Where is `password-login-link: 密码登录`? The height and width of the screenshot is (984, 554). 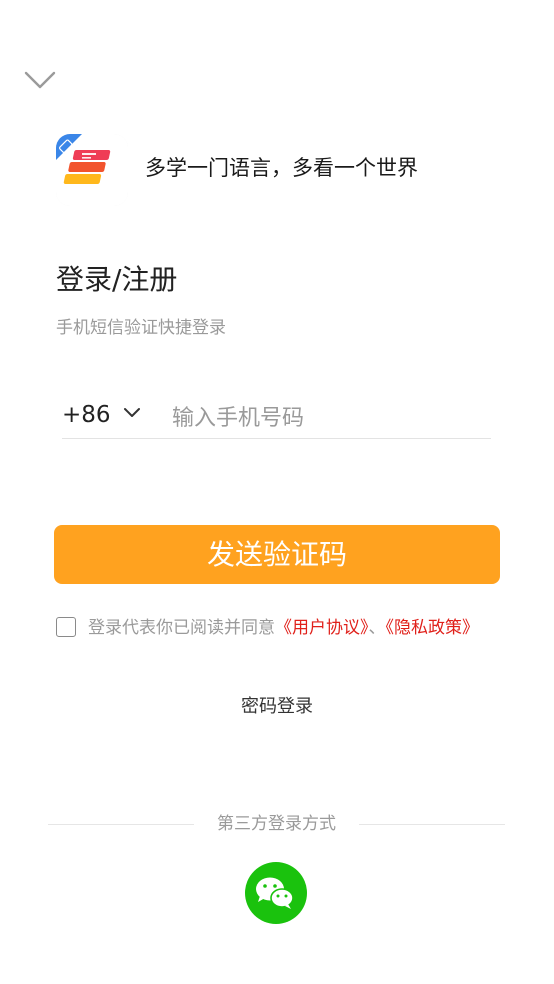 password-login-link: 密码登录 is located at coordinates (277, 707).